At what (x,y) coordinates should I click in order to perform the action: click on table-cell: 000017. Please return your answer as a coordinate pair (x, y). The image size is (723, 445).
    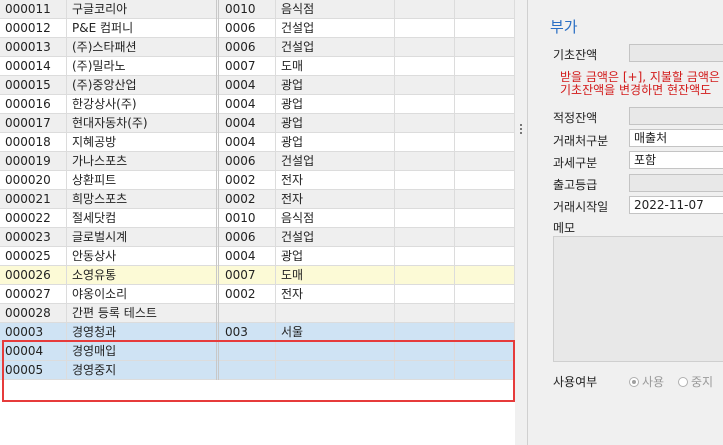
    Looking at the image, I should click on (33, 123).